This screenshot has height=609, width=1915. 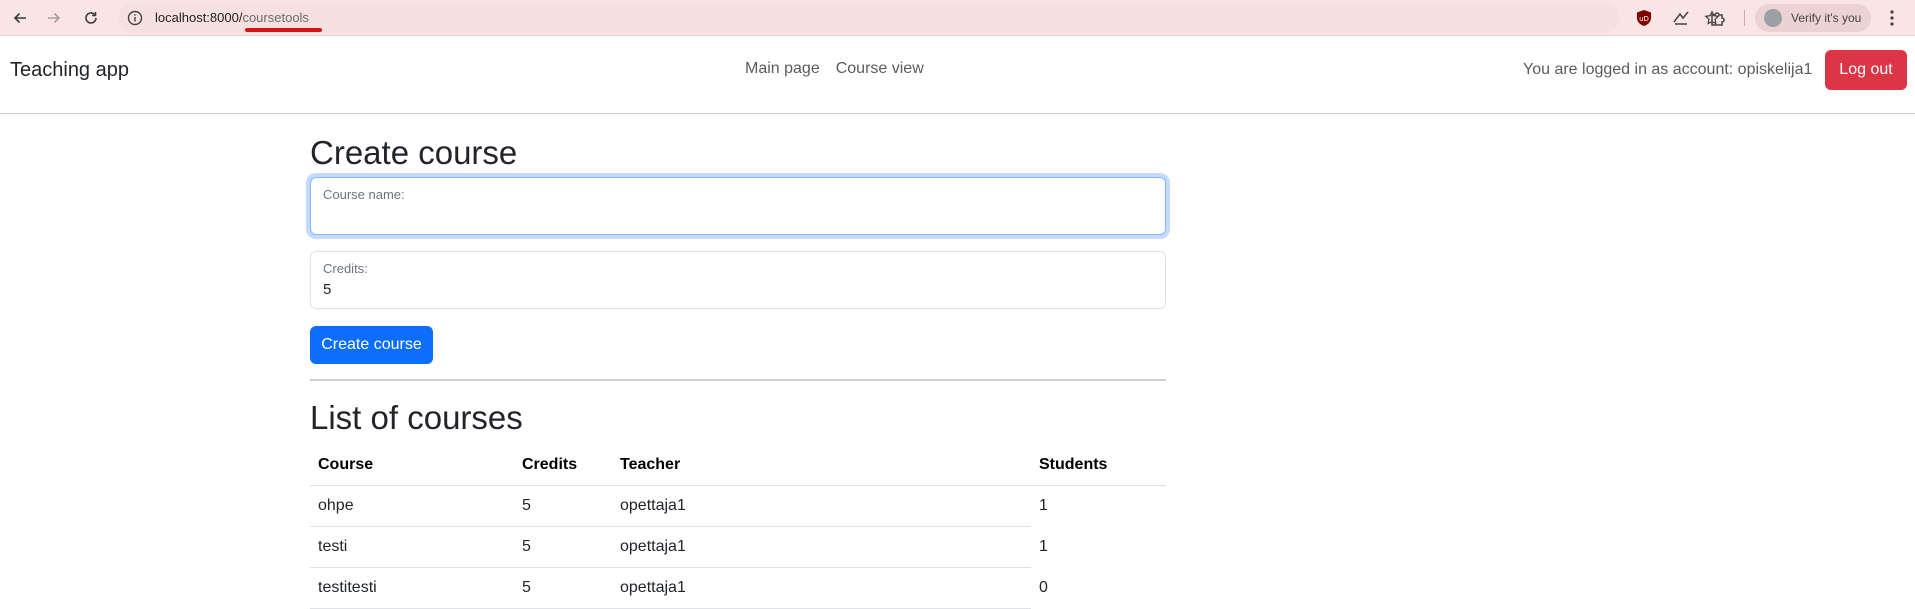 I want to click on table-row: ohpe 5 opettaja1 1, so click(x=738, y=506).